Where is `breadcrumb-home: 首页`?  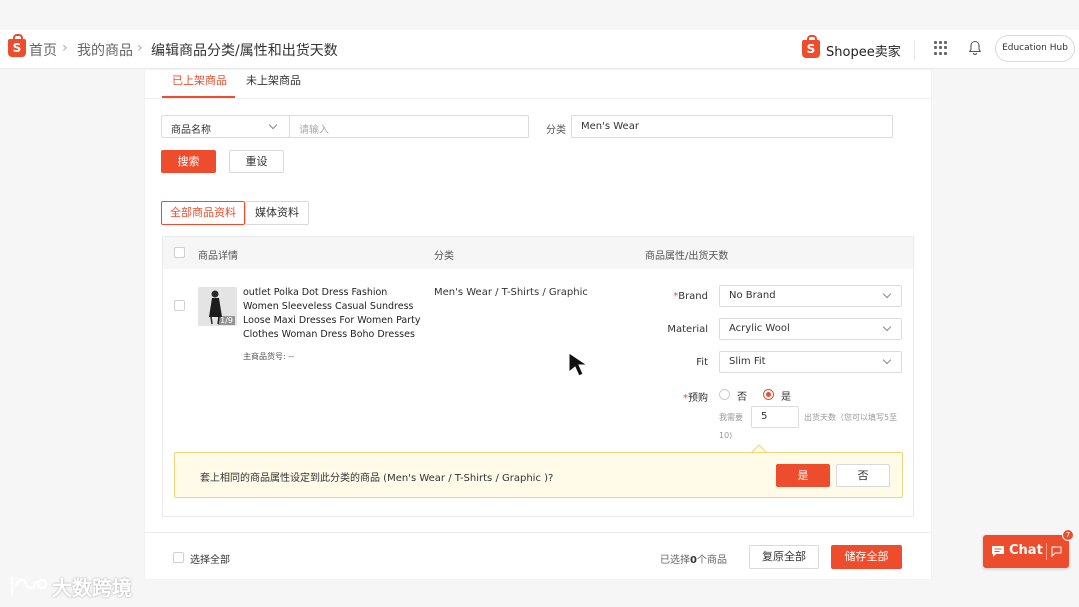
breadcrumb-home: 首页 is located at coordinates (43, 50).